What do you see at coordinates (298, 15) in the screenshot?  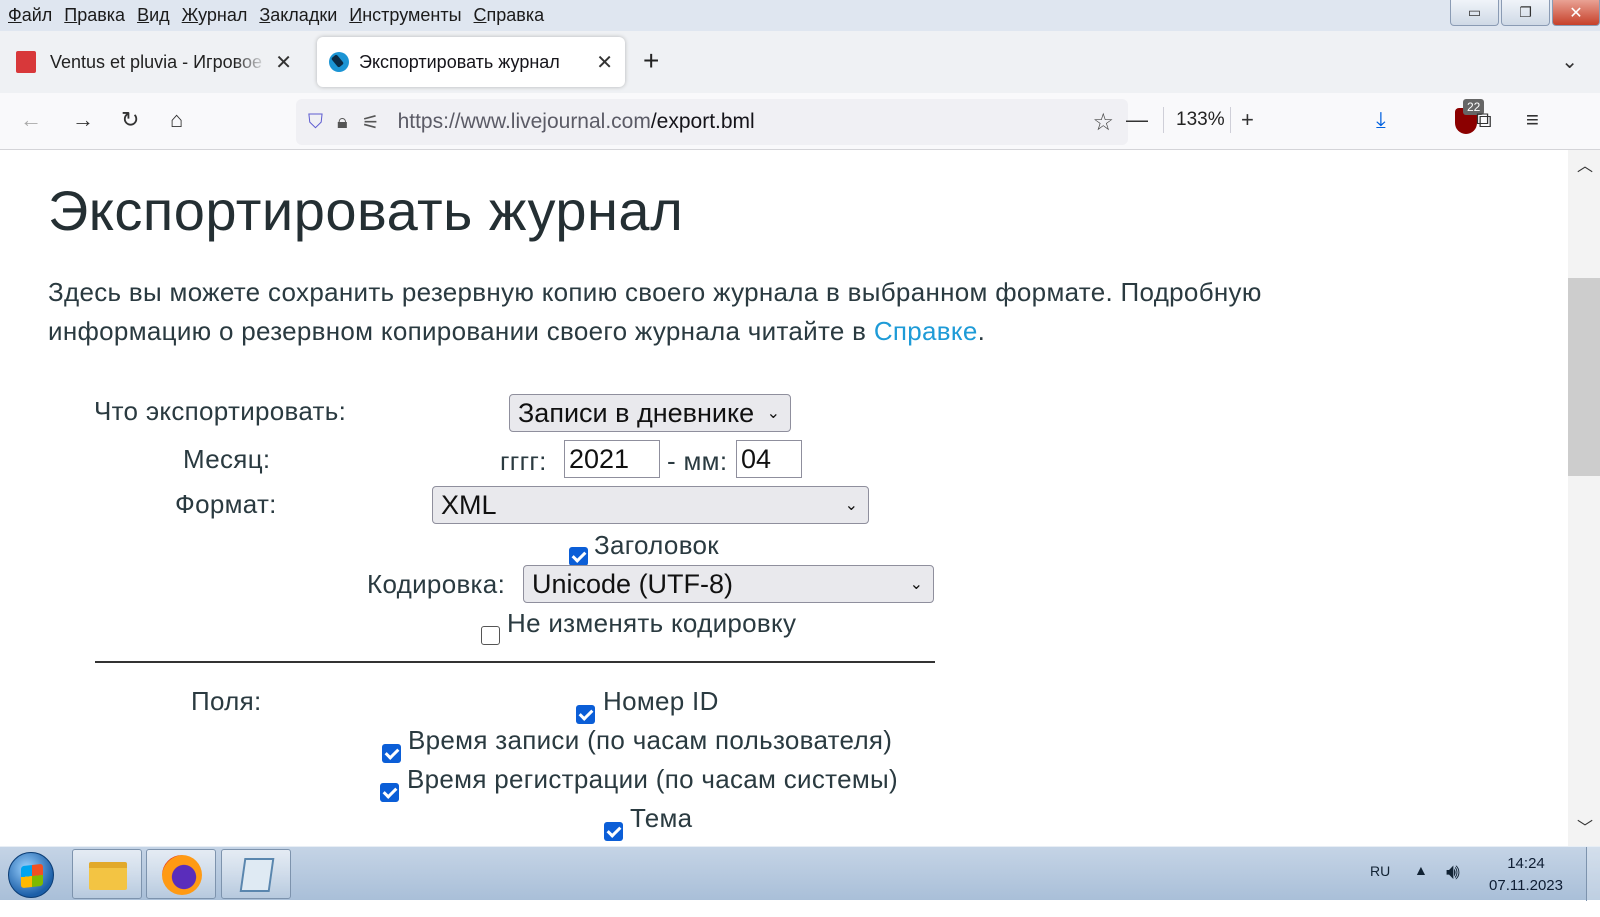 I see `menu-bookmarks: Закладки` at bounding box center [298, 15].